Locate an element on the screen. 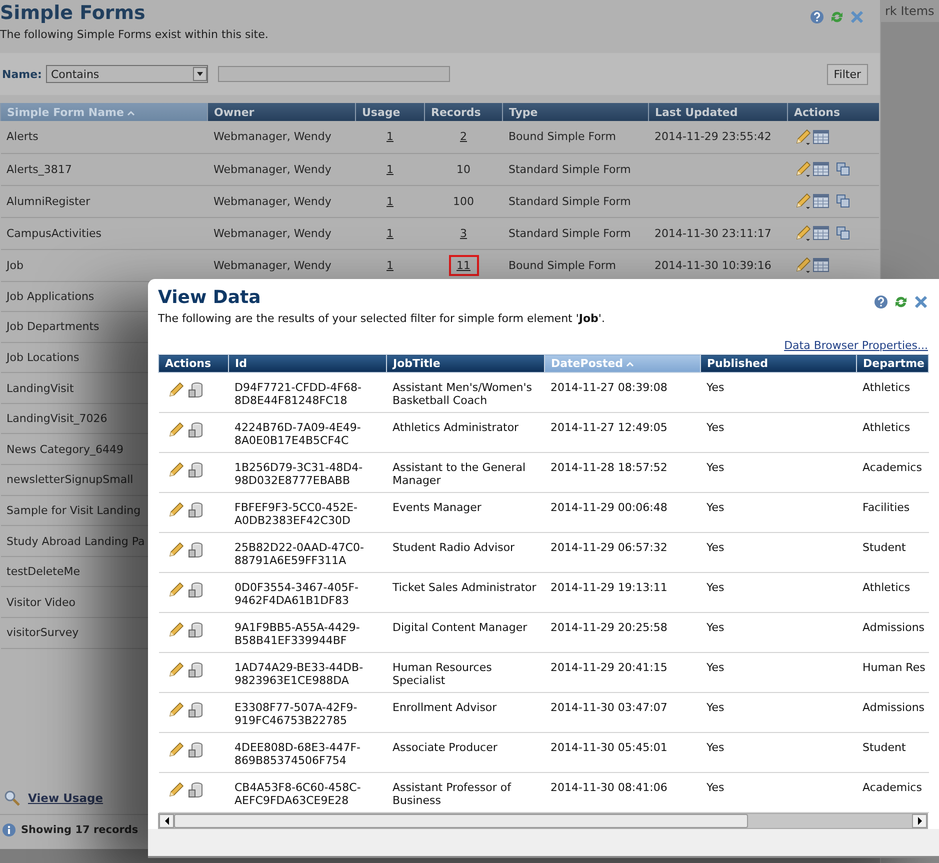 Image resolution: width=939 pixels, height=863 pixels. column-header: Departme is located at coordinates (892, 363).